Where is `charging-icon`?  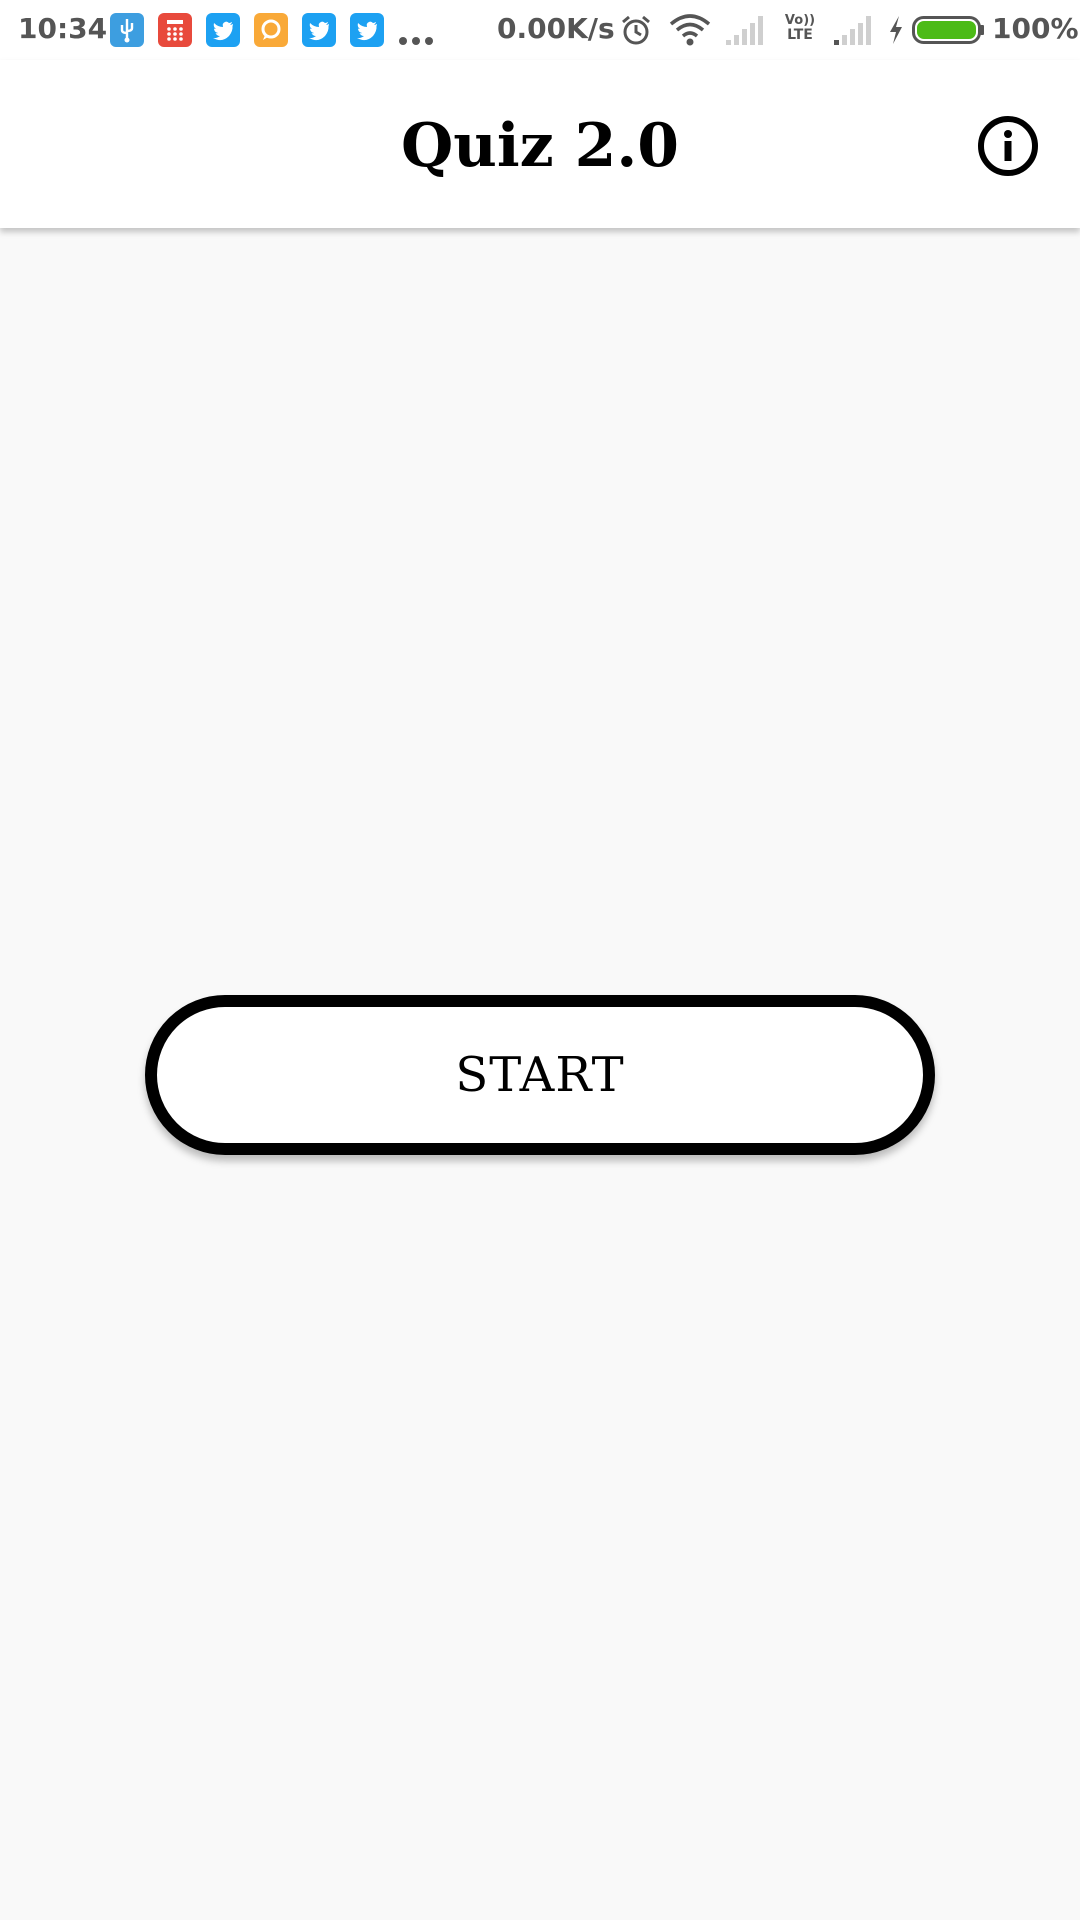 charging-icon is located at coordinates (896, 32).